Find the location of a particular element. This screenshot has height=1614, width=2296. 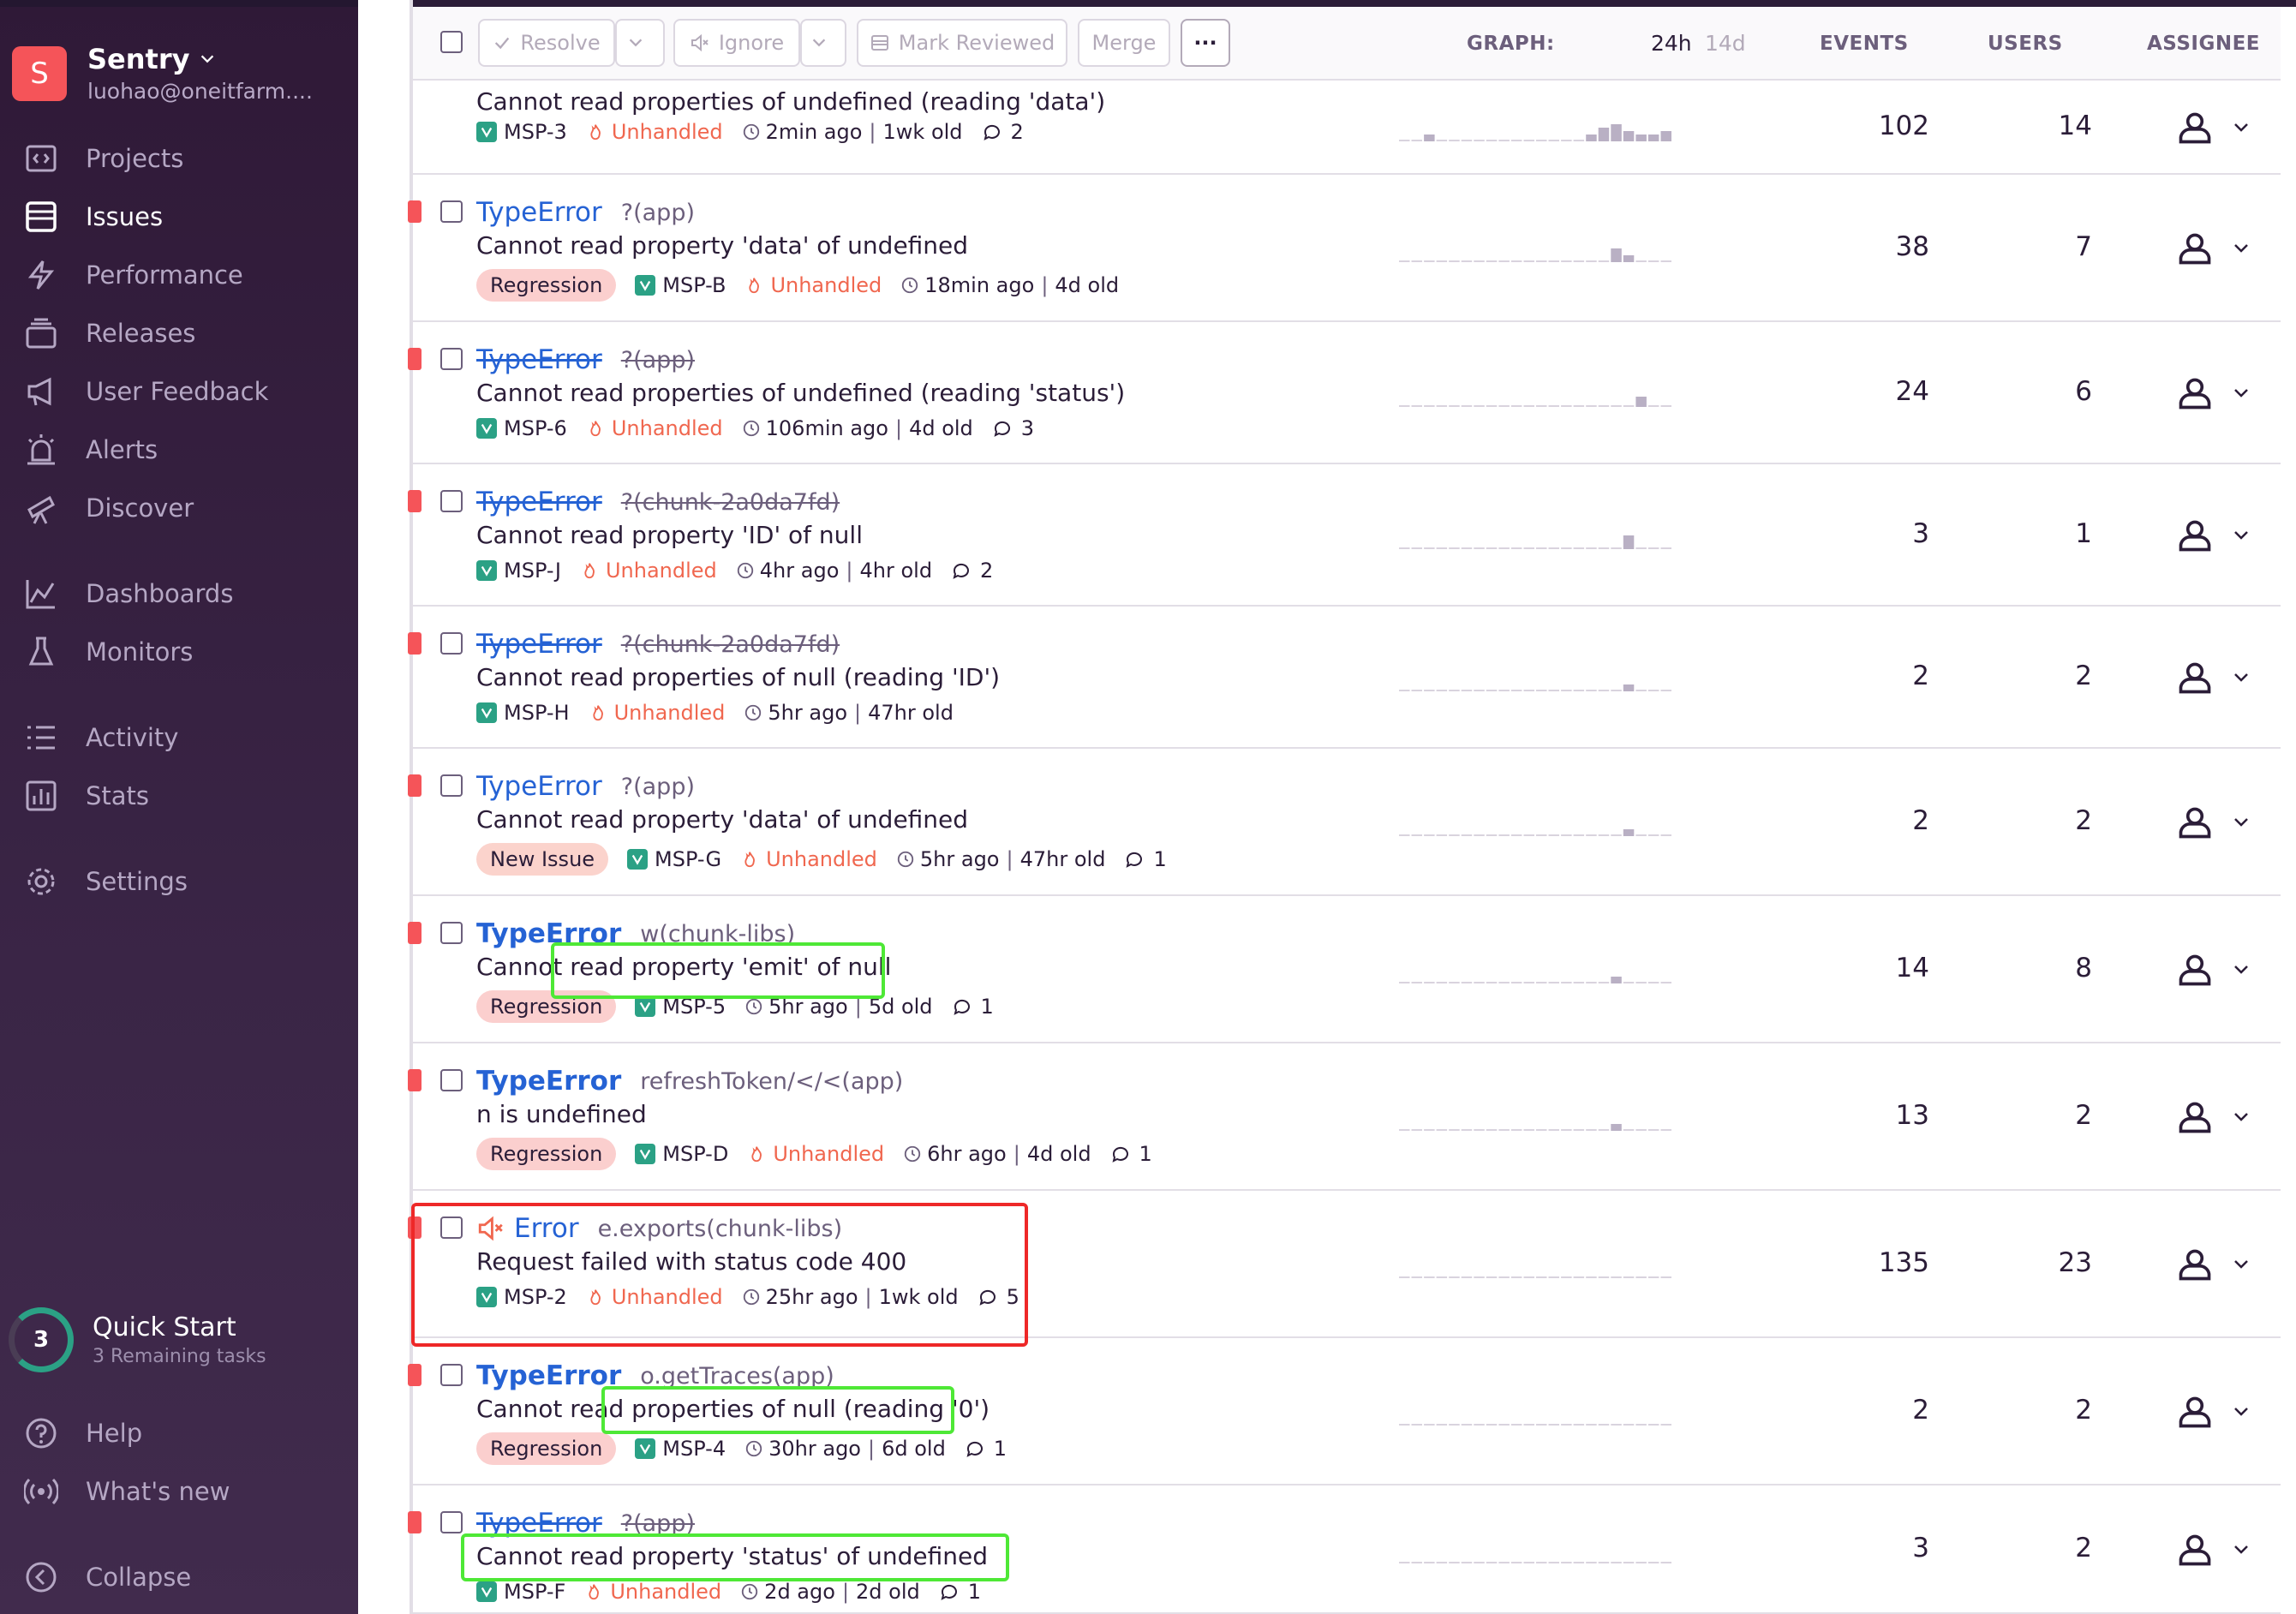

vue-logo-icon is located at coordinates (645, 1449).